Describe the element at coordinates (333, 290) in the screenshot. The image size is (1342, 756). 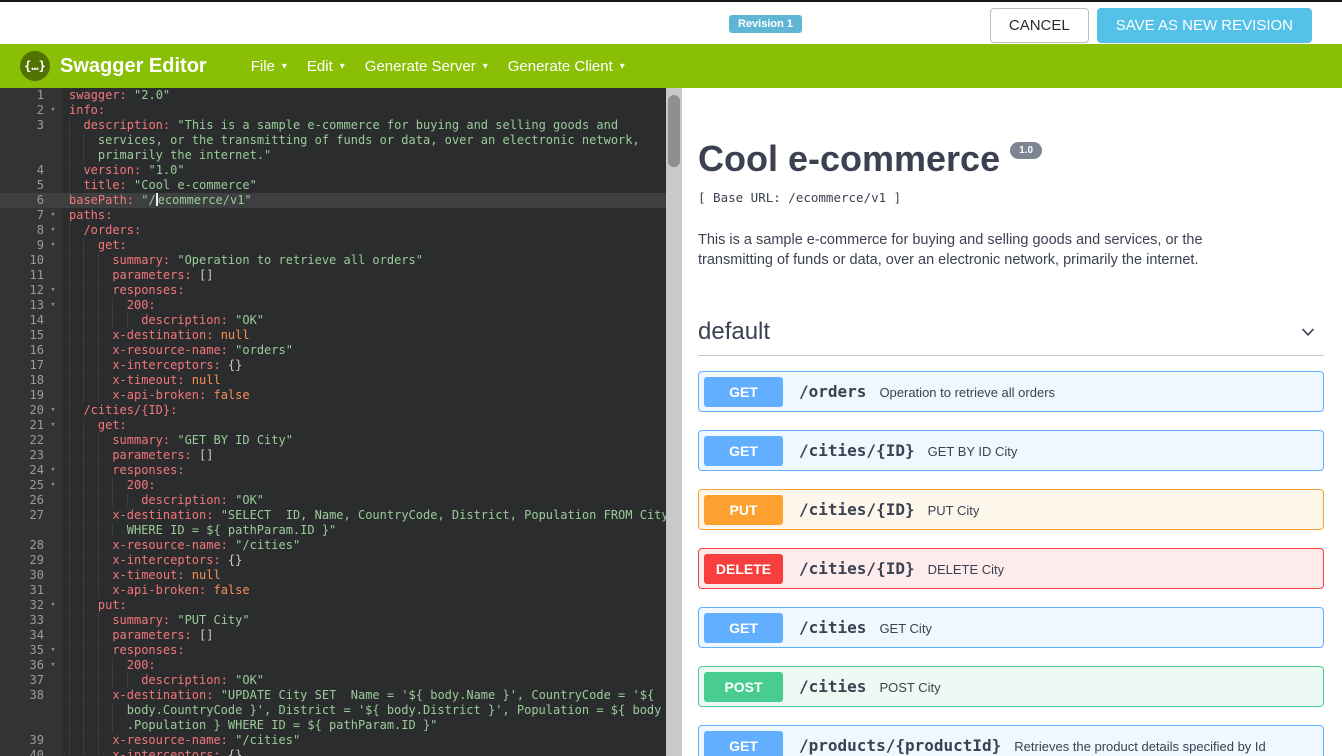
I see `code-line: 12 ▾ responses:` at that location.